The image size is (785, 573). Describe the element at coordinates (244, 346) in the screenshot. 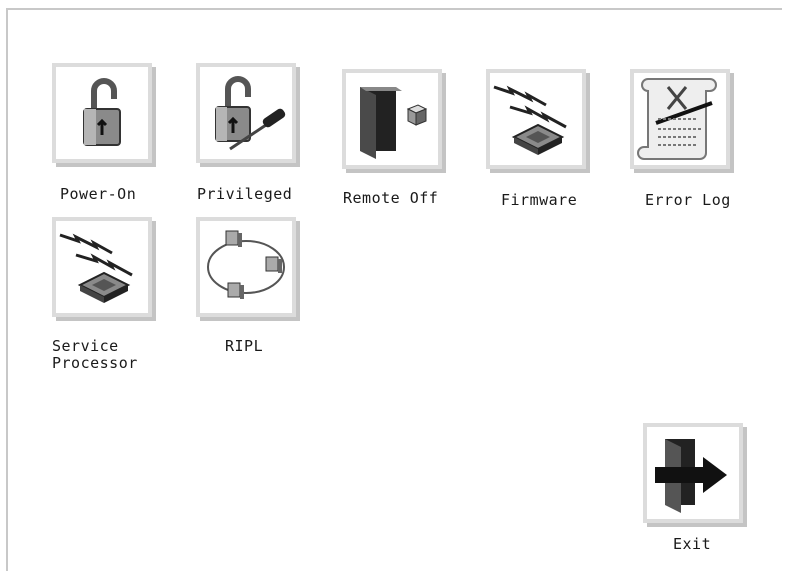

I see `ripl-label: RIPL` at that location.